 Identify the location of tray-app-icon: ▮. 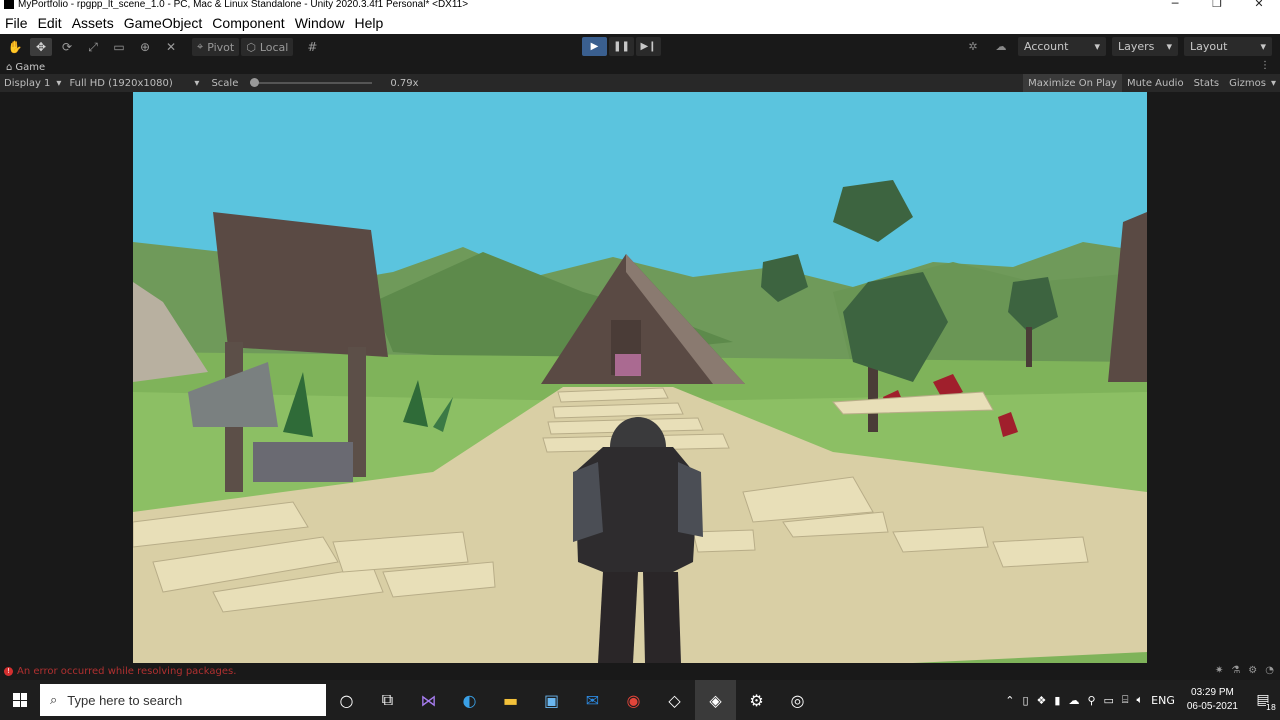
(1057, 700).